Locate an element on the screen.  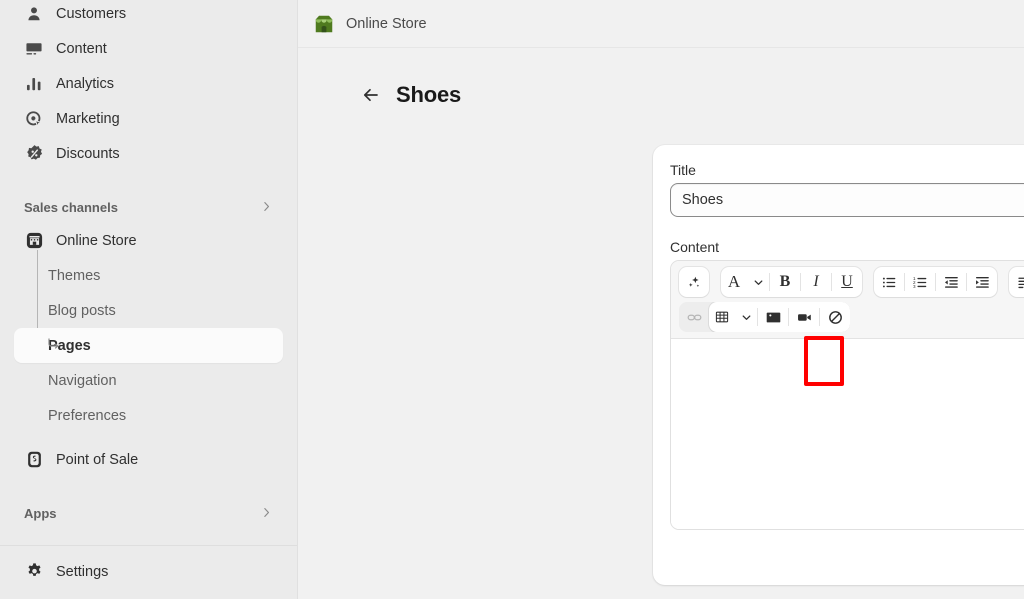
sidebar-item-content: Content is located at coordinates (148, 48).